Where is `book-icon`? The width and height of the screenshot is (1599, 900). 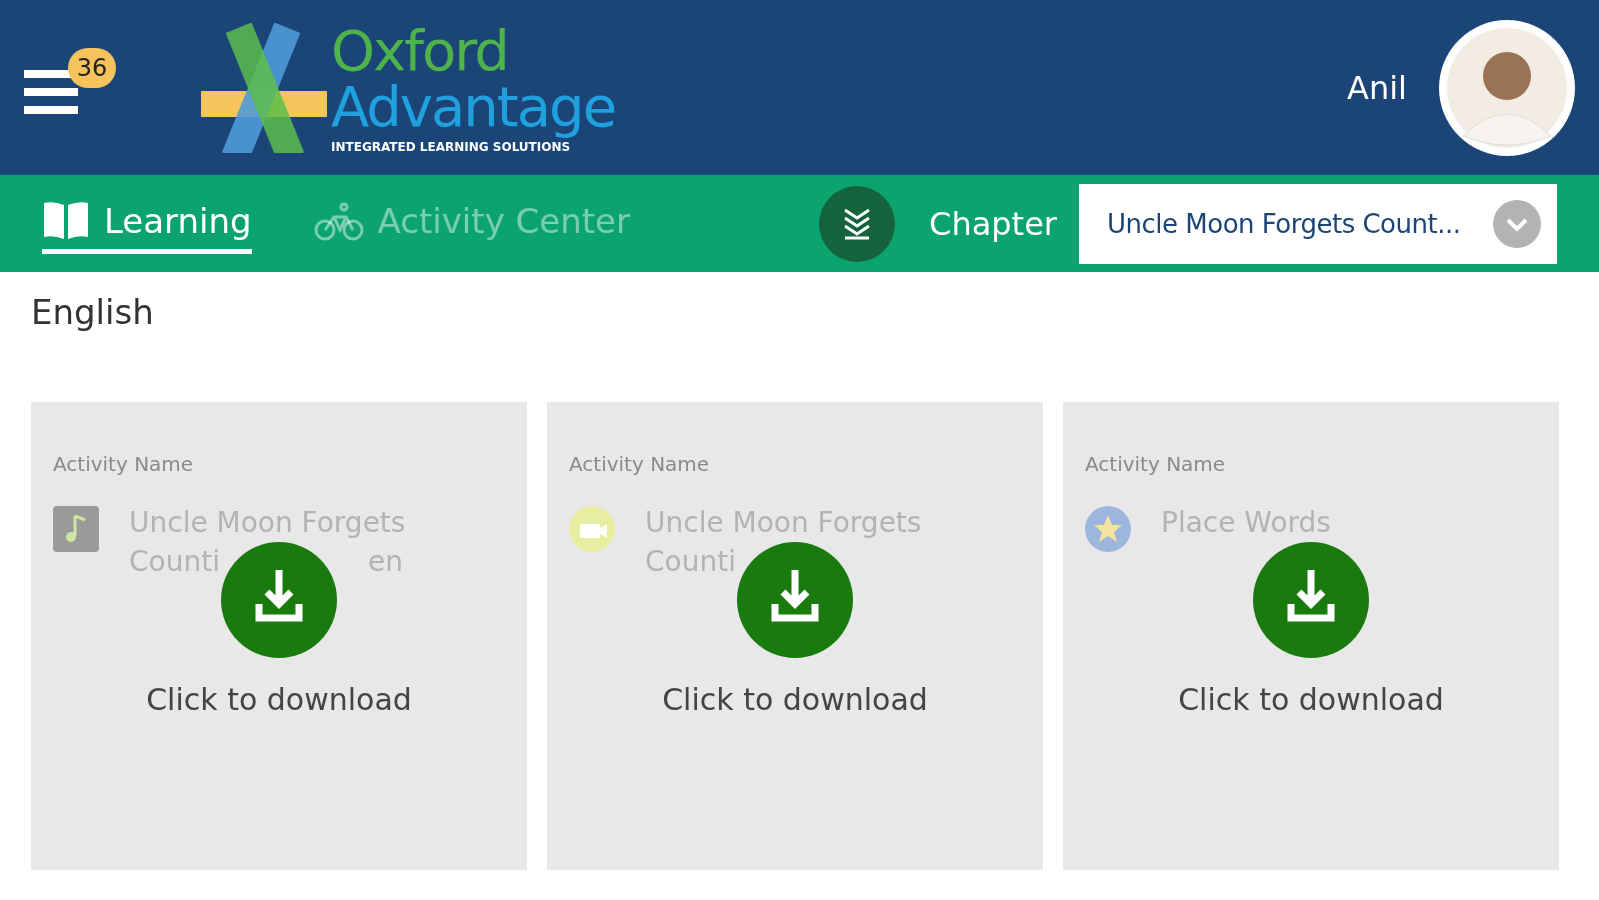 book-icon is located at coordinates (66, 221).